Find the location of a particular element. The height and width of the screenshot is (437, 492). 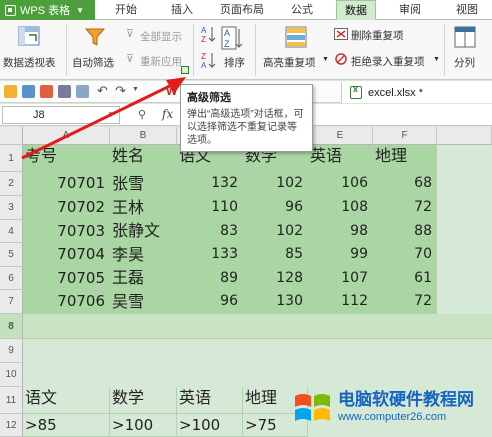

table-cell: 83 is located at coordinates (210, 231).